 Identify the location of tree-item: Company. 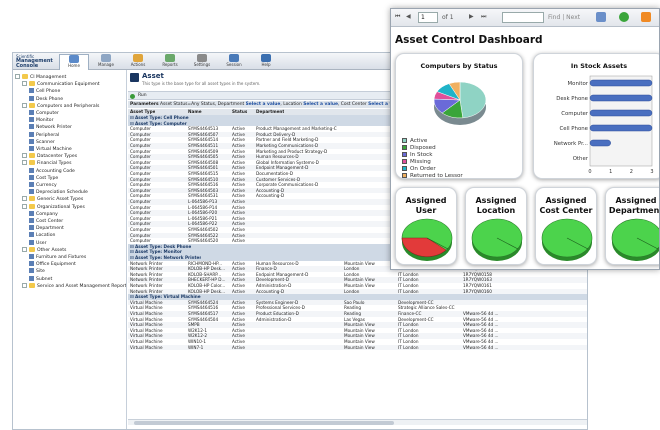
(43, 213).